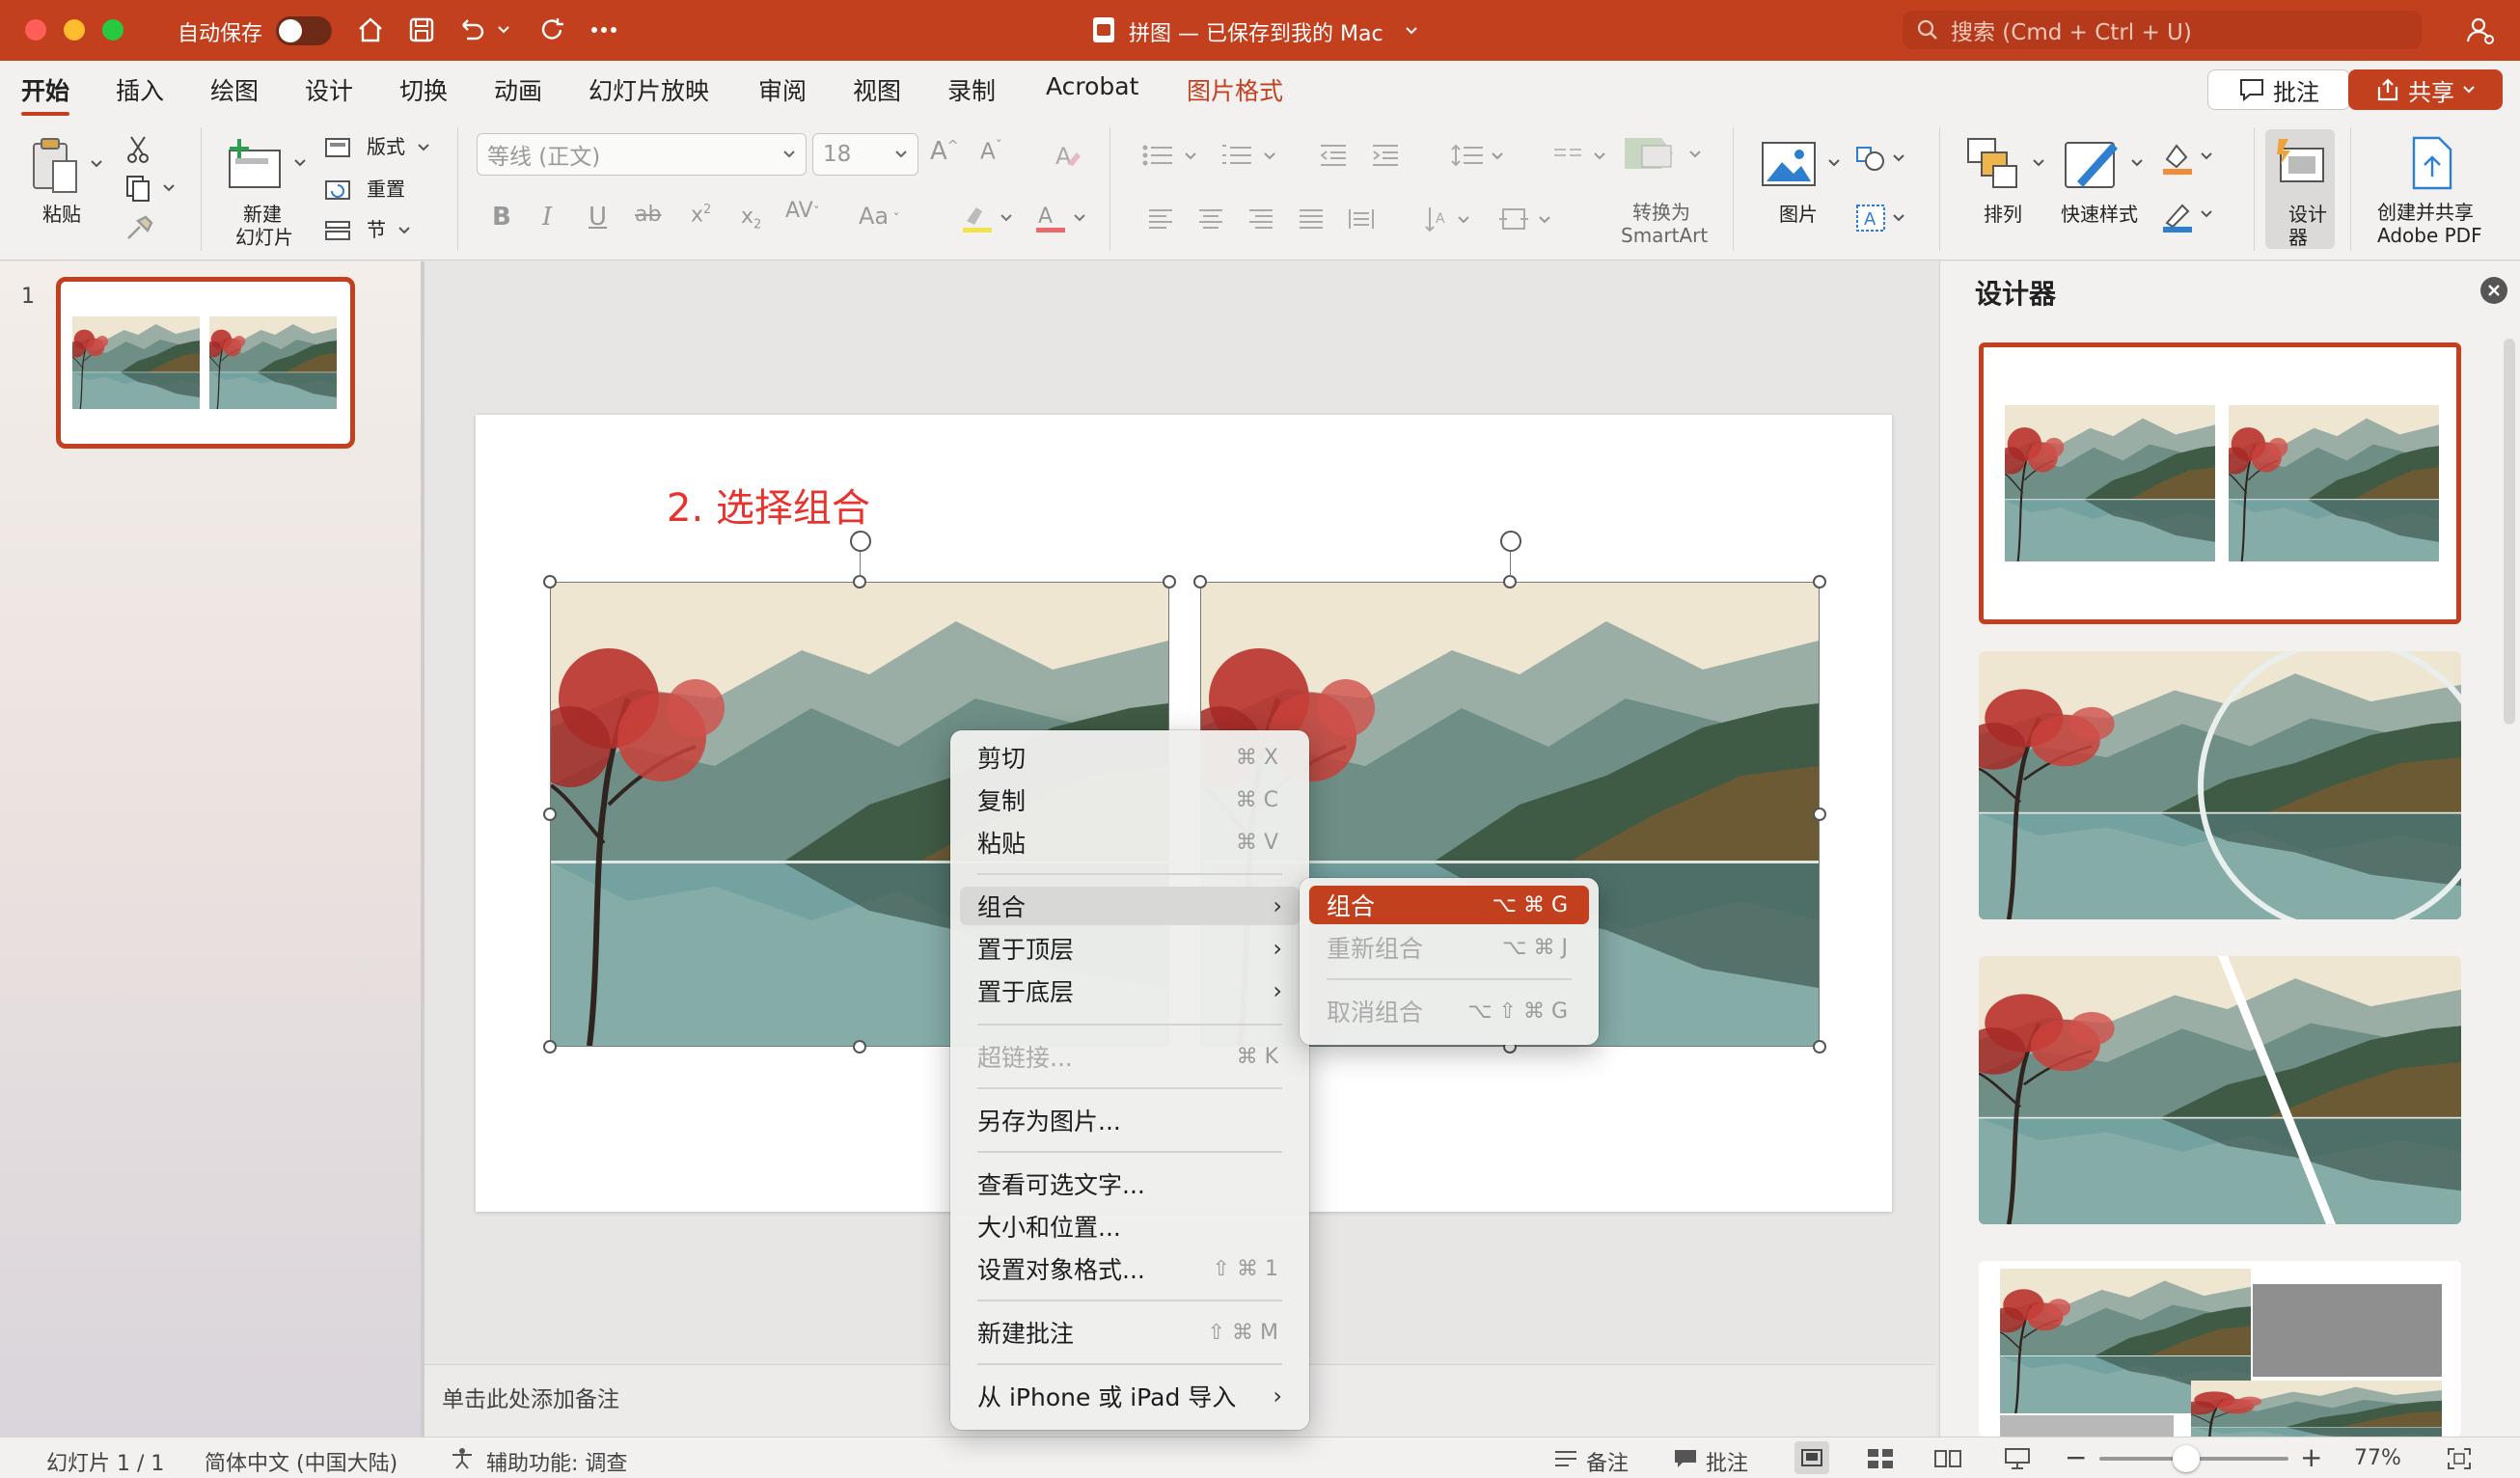 The height and width of the screenshot is (1478, 2520). Describe the element at coordinates (422, 30) in the screenshot. I see `save-icon` at that location.